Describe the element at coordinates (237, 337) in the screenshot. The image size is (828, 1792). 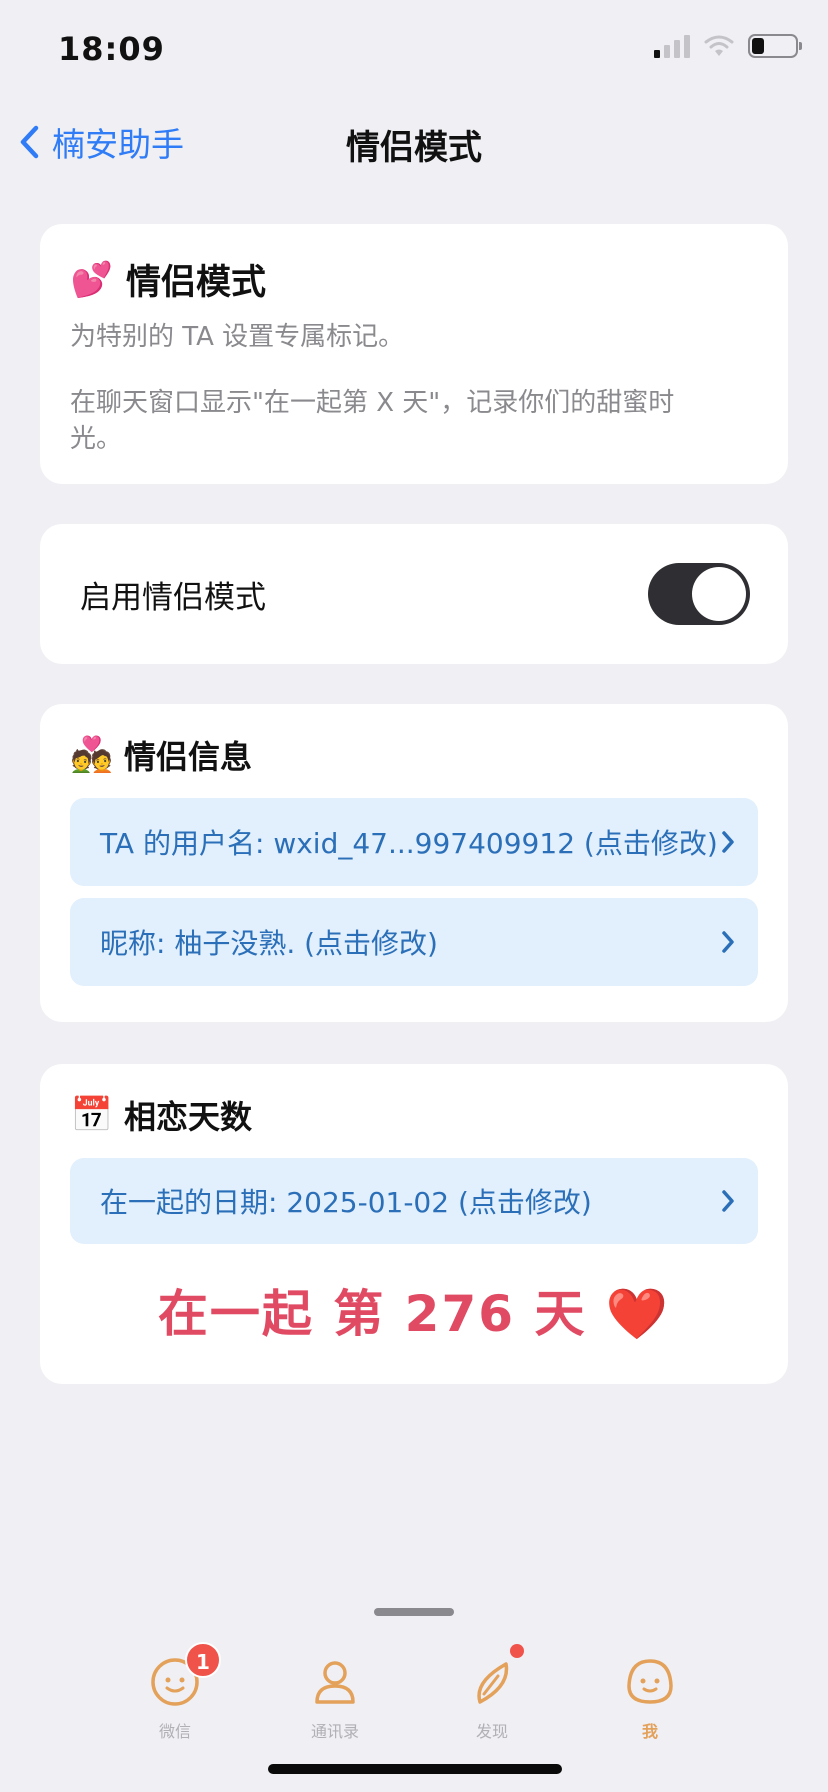
I see `intro-description: 为特别的 TA 设置专属标记。` at that location.